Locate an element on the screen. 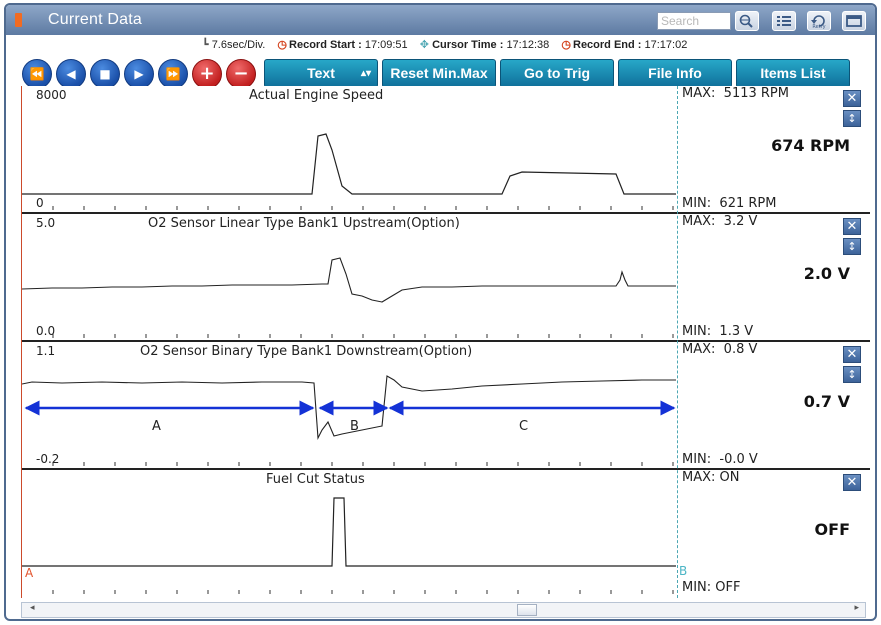 The width and height of the screenshot is (881, 625). fuel-cut-plot: Fuel Cut Status A is located at coordinates (349, 533).